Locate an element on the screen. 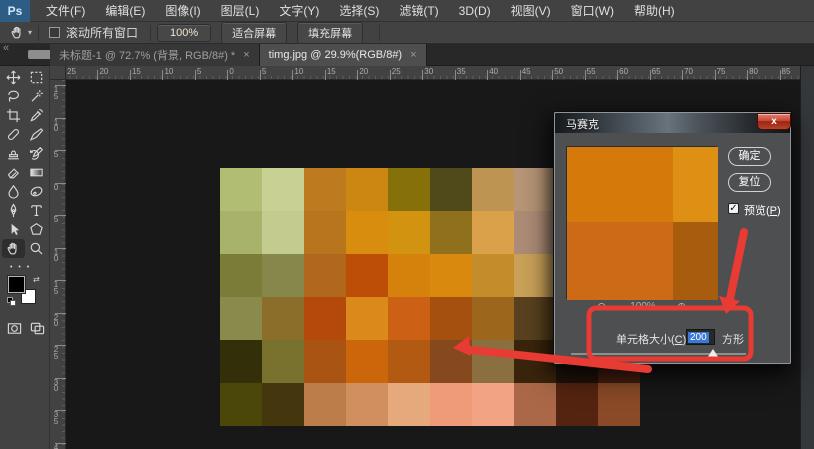  zoom-tool is located at coordinates (36, 248).